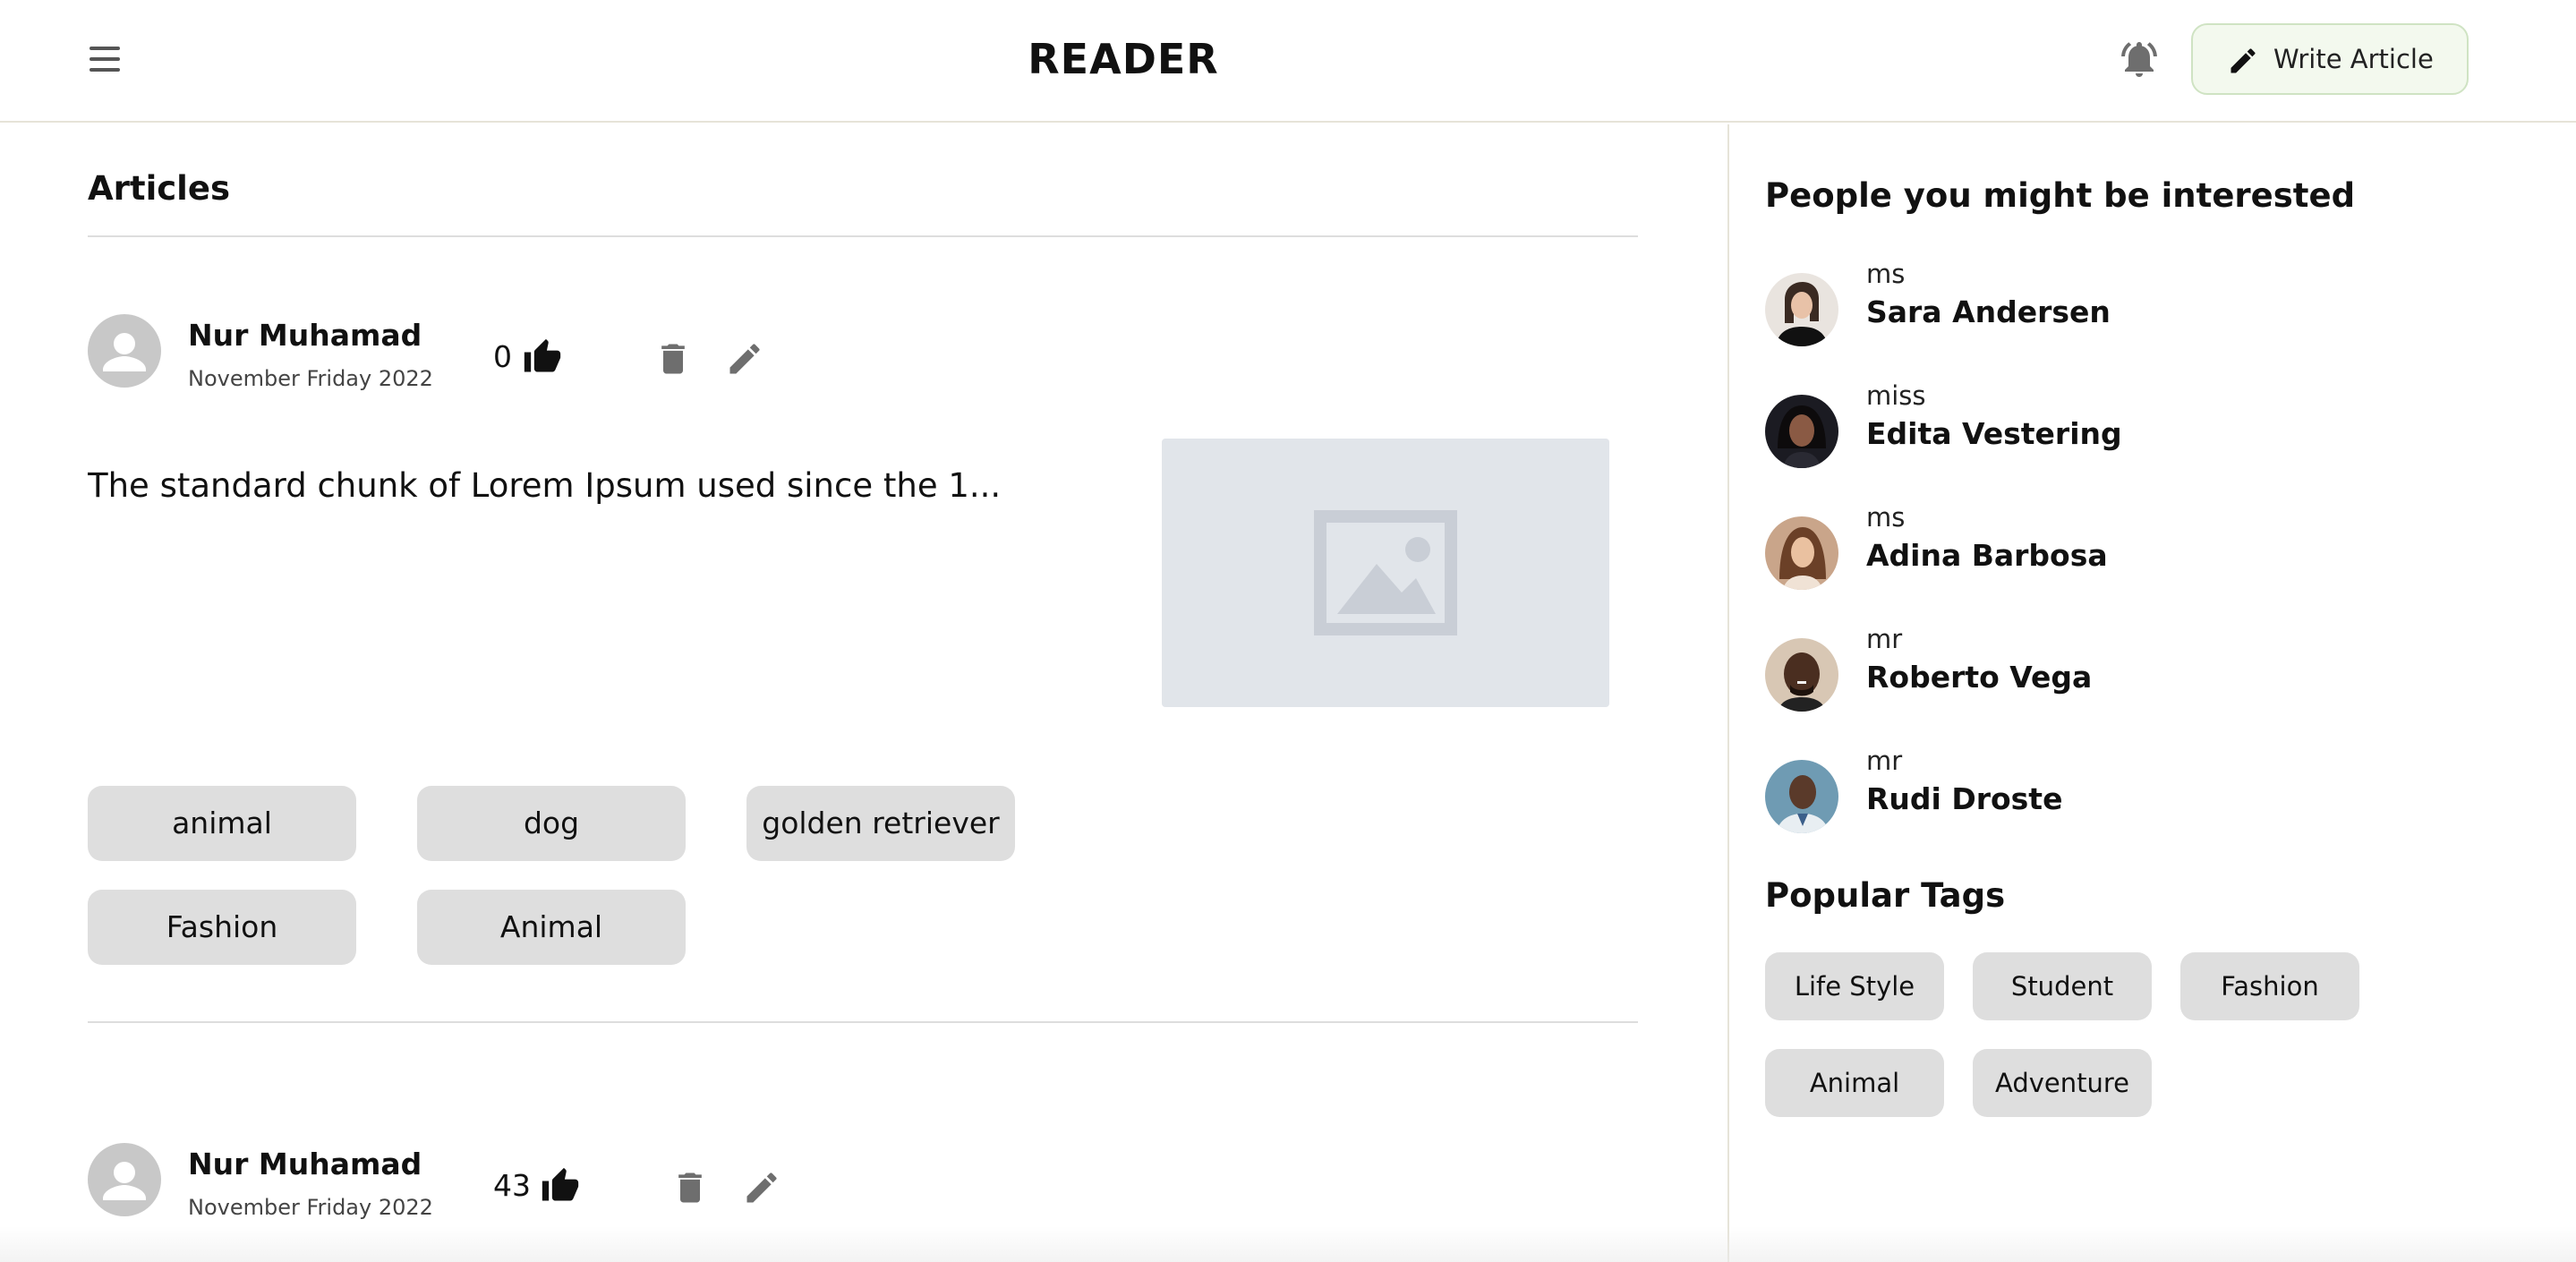  I want to click on article-tag: Fashion, so click(222, 927).